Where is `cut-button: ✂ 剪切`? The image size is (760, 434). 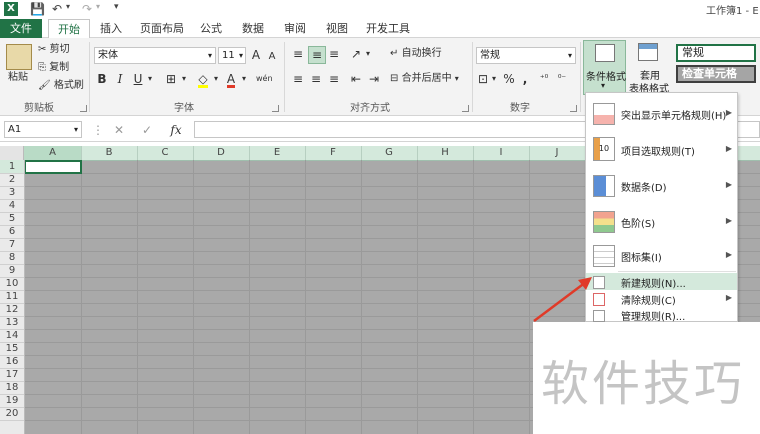 cut-button: ✂ 剪切 is located at coordinates (54, 50).